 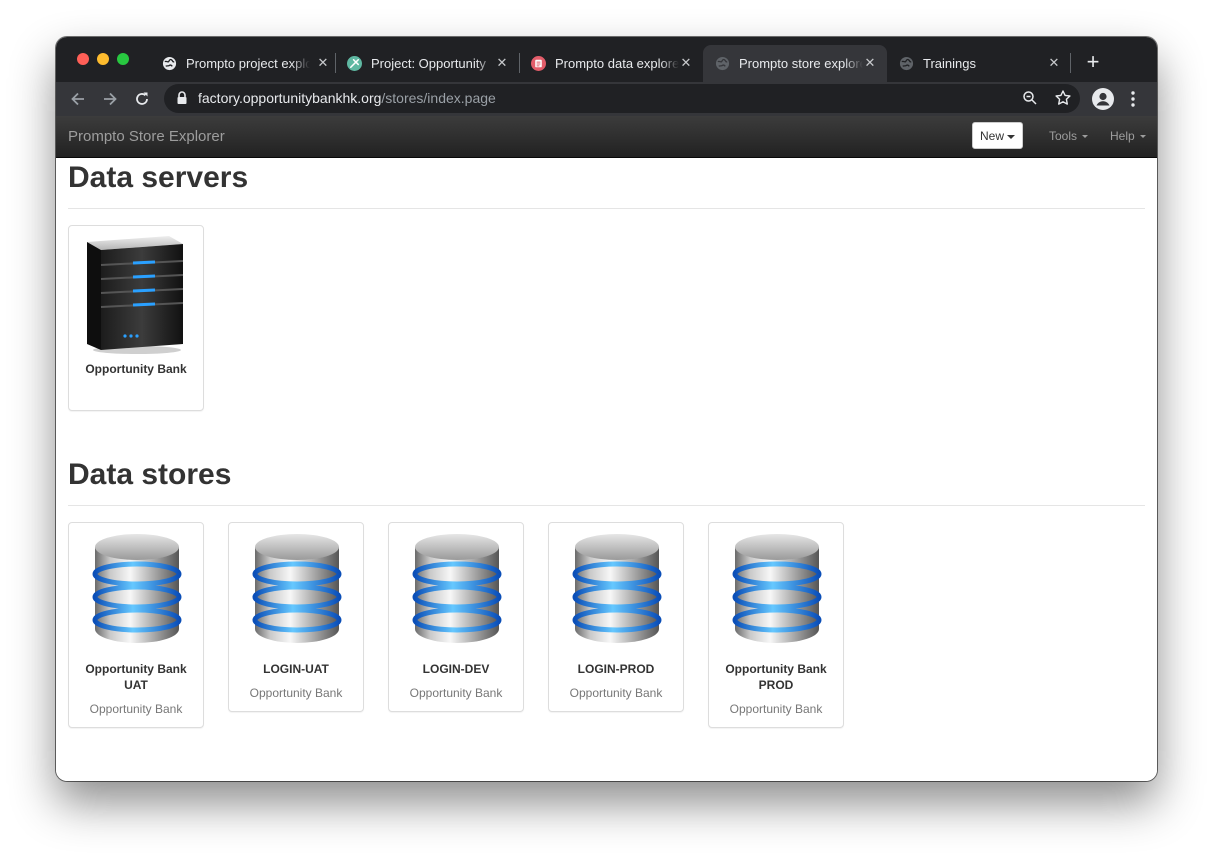 I want to click on store-card: LOGIN-UAT Opportunity Bank, so click(x=296, y=617).